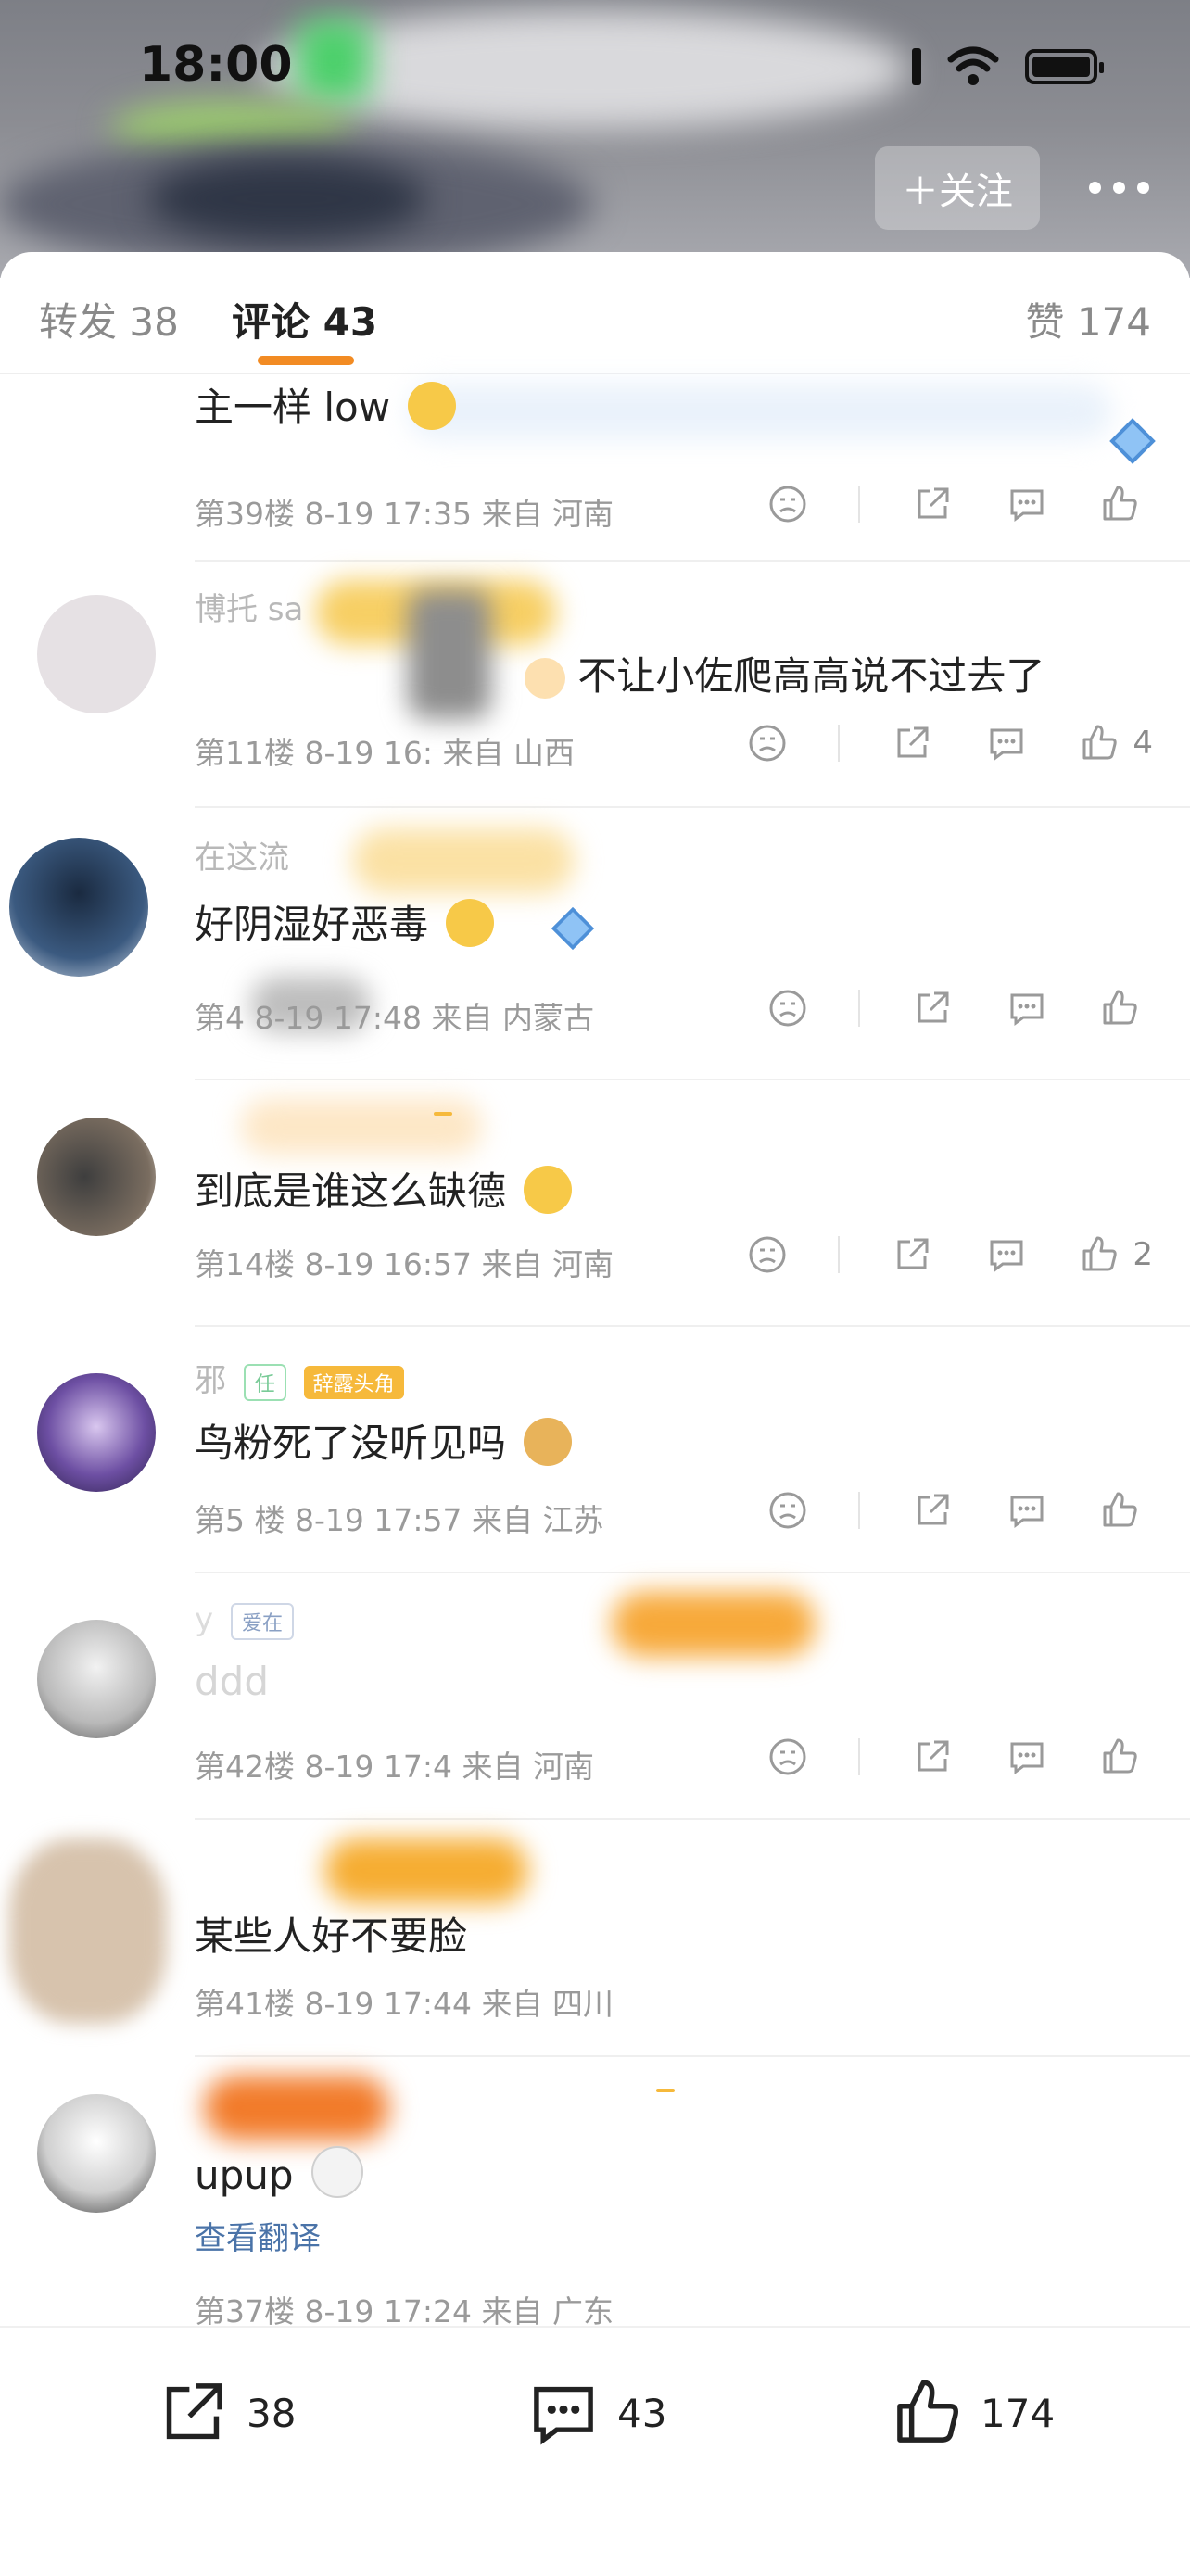  What do you see at coordinates (306, 361) in the screenshot?
I see `active-tab-indicator` at bounding box center [306, 361].